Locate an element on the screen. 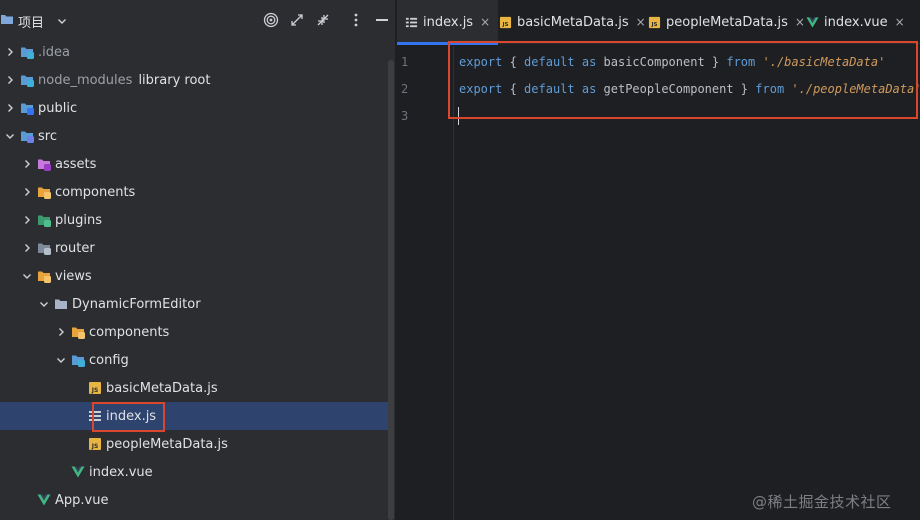  expand-all-icon is located at coordinates (297, 20).